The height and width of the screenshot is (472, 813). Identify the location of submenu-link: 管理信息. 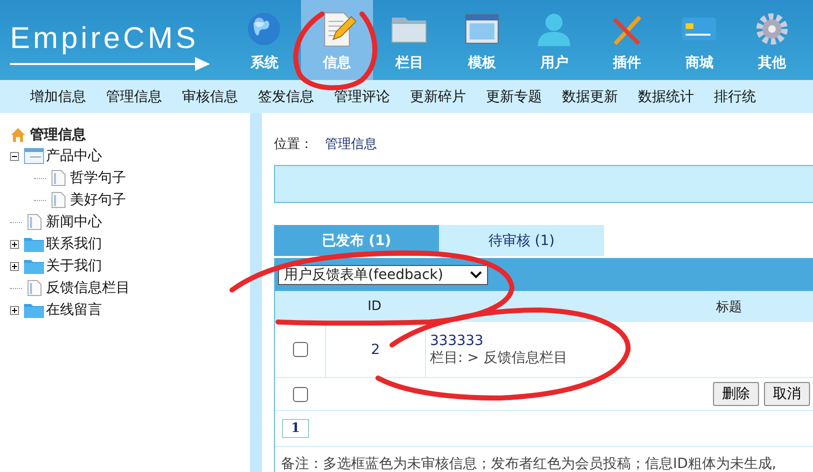
(134, 97).